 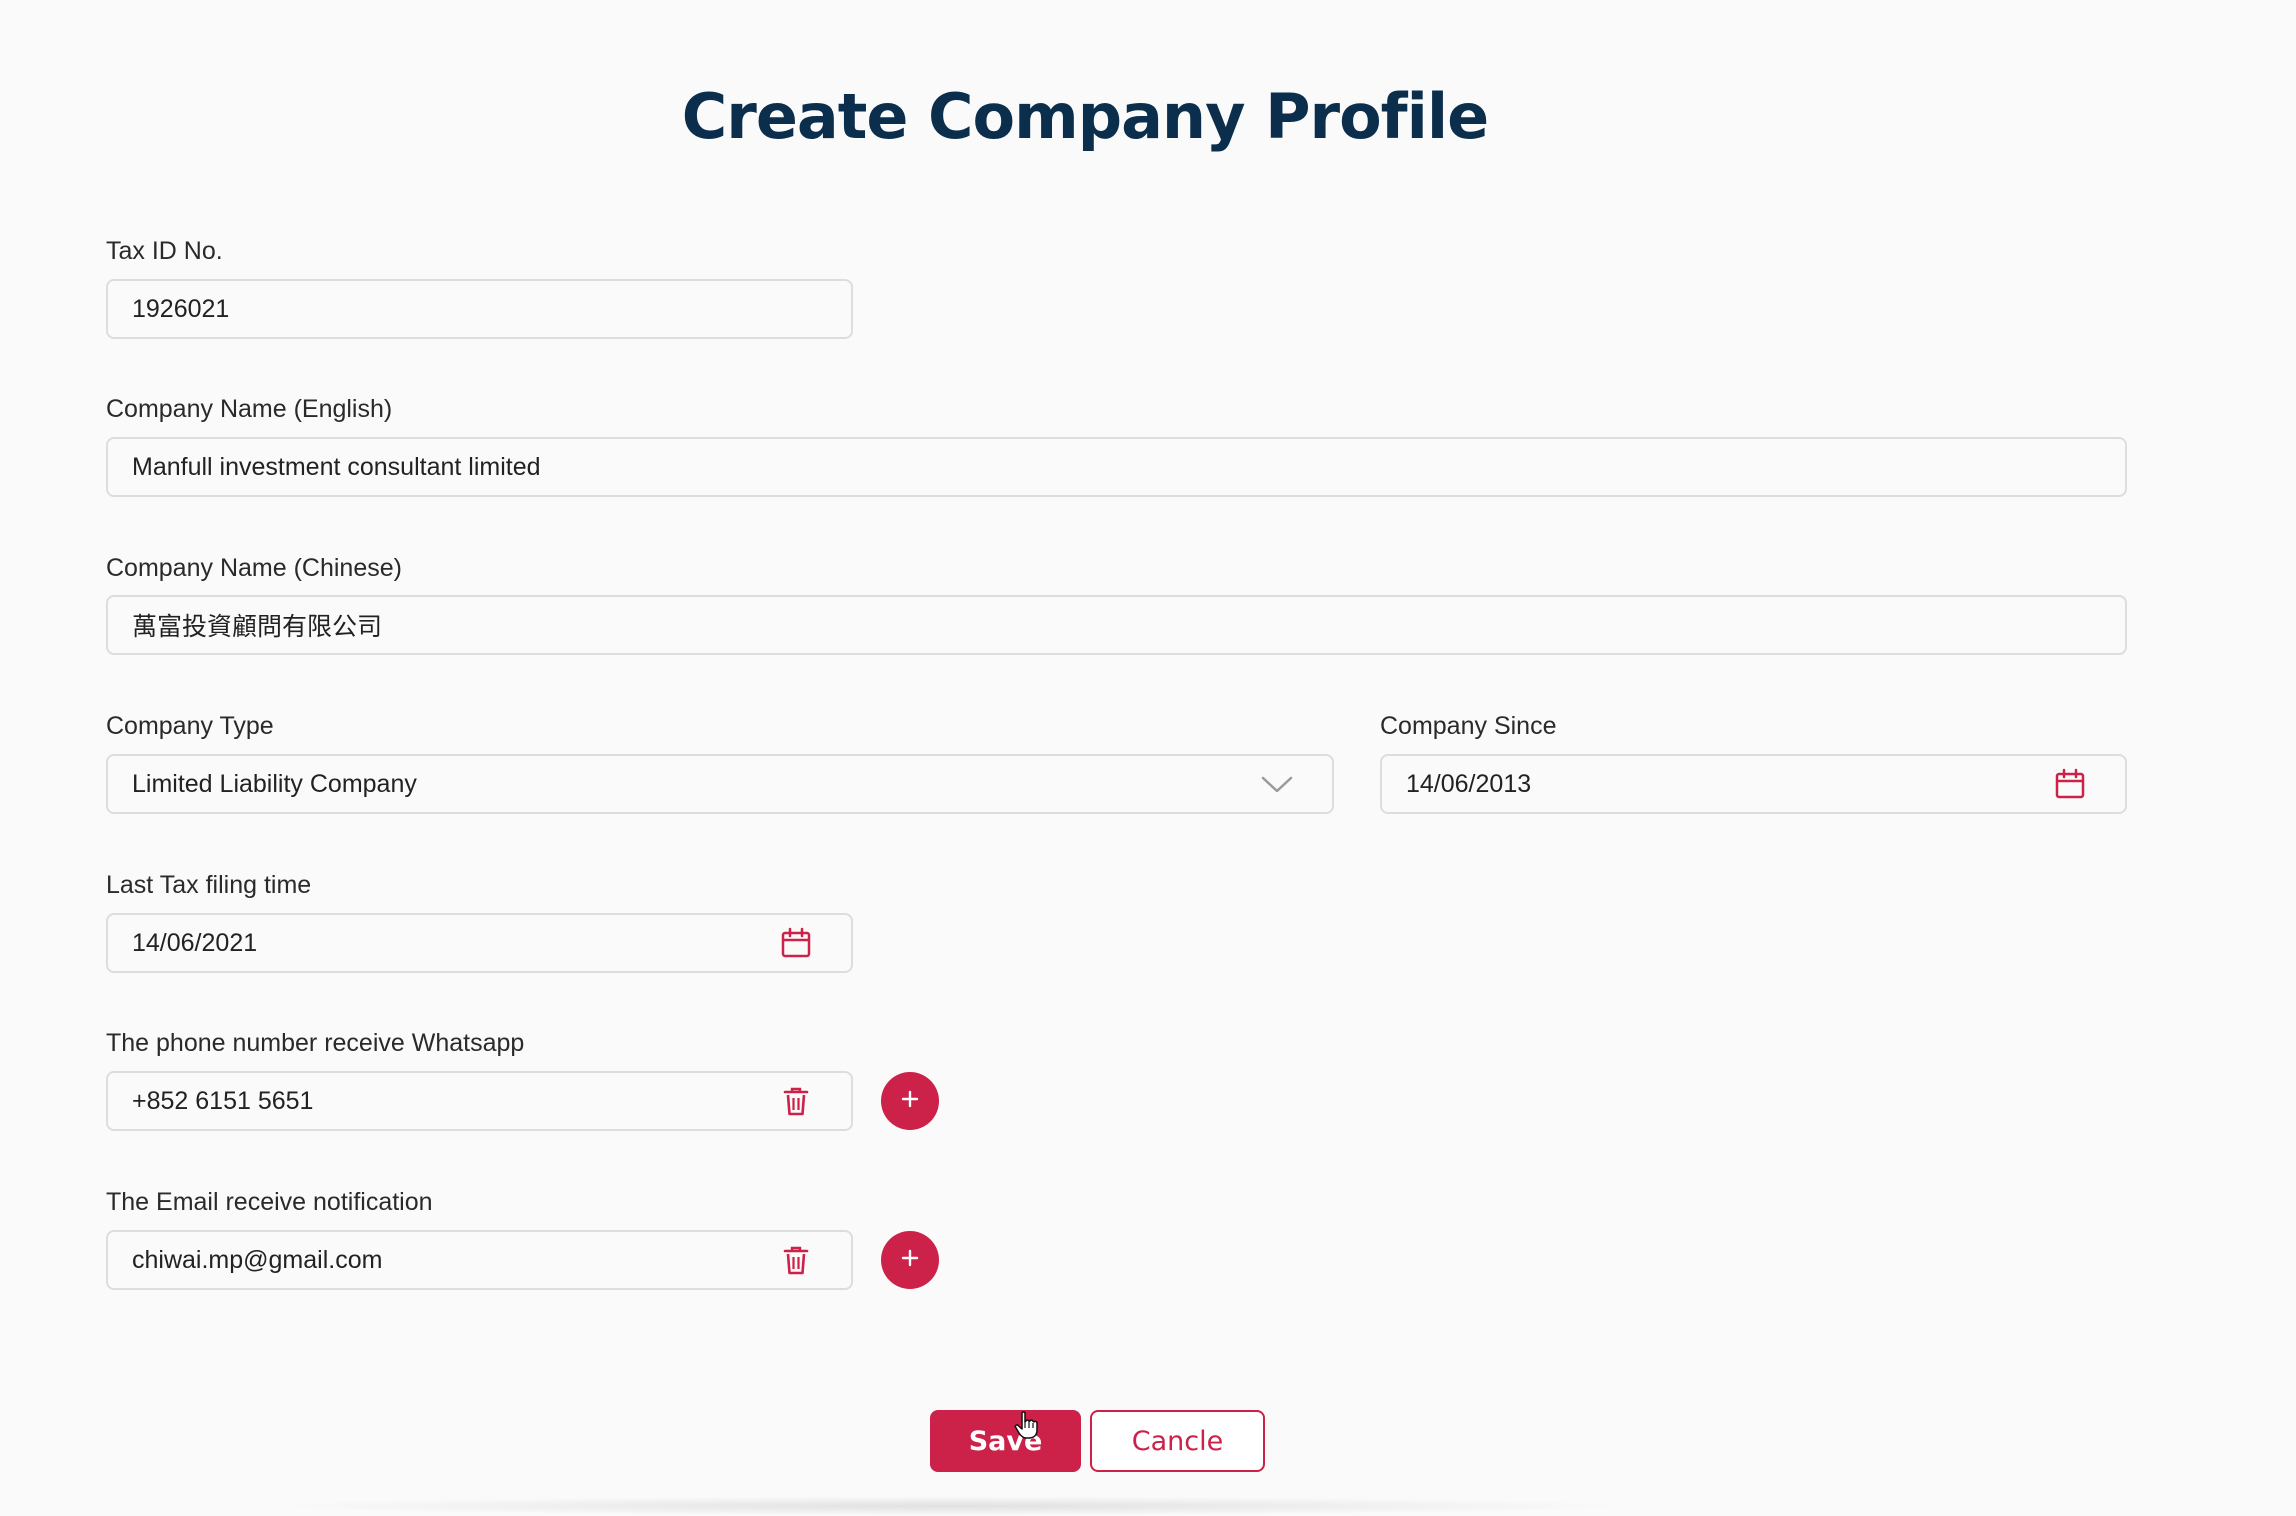 I want to click on company-type-label: Company Type, so click(x=190, y=726).